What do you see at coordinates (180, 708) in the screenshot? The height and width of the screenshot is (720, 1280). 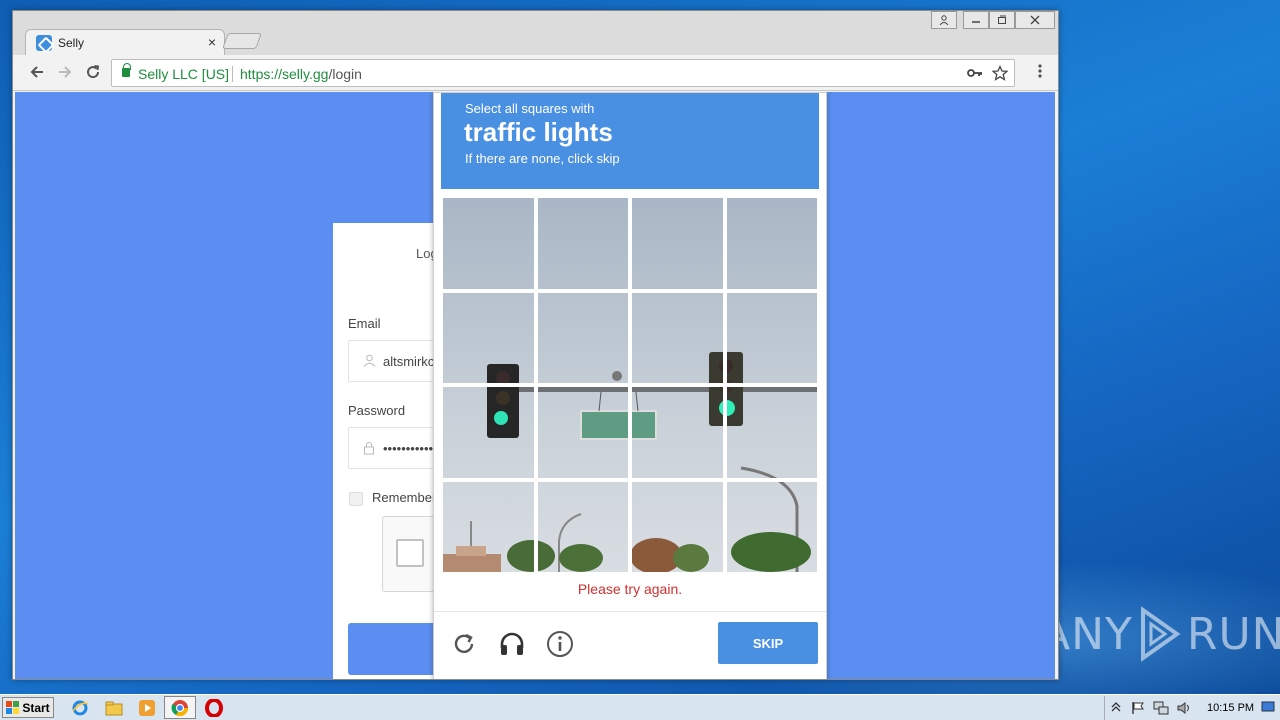 I see `chrome-icon` at bounding box center [180, 708].